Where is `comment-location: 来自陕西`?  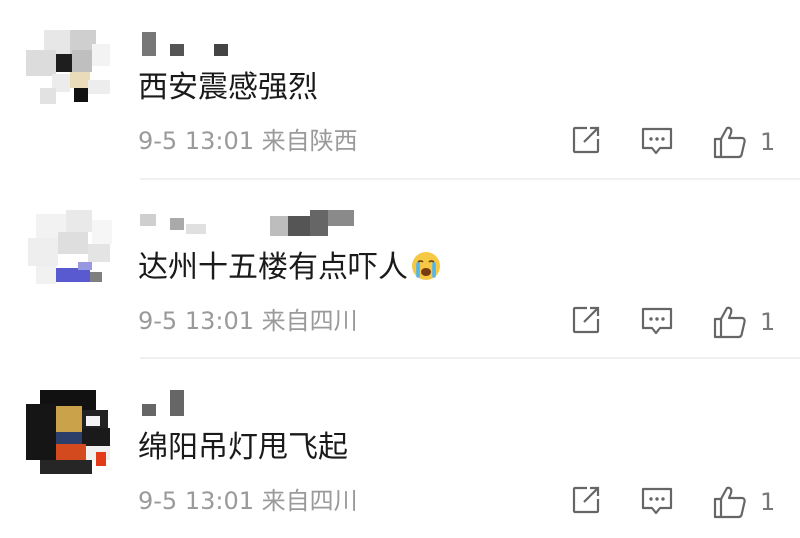
comment-location: 来自陕西 is located at coordinates (309, 141).